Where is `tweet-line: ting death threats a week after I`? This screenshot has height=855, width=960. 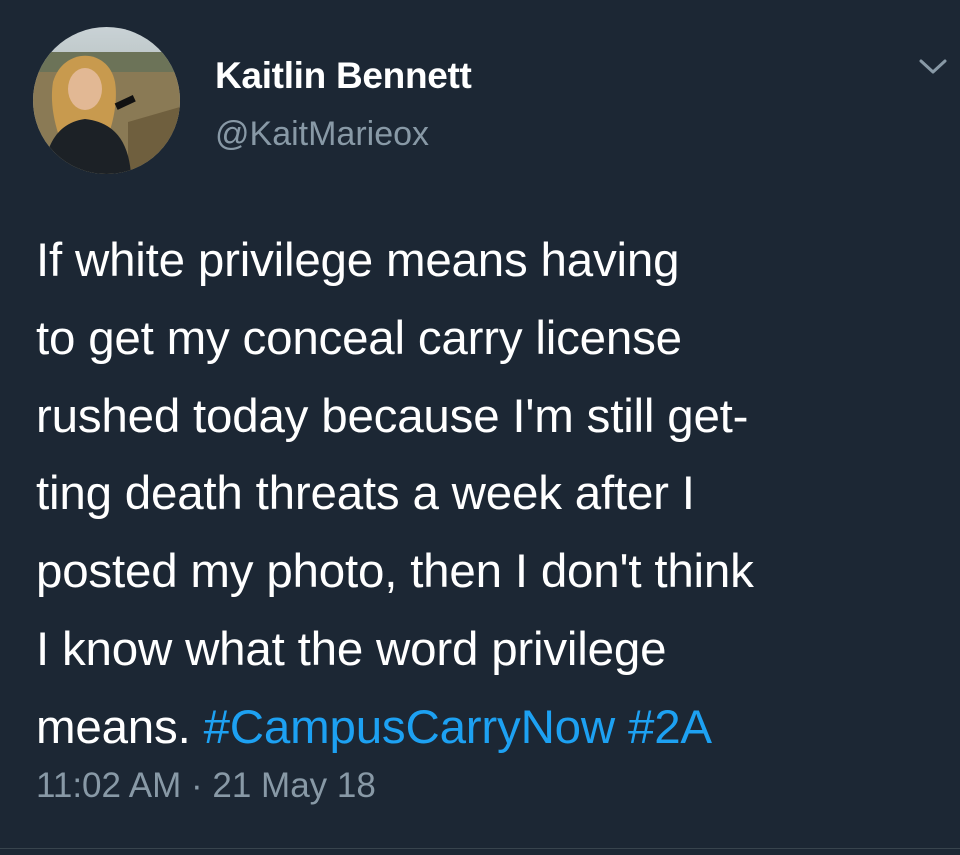 tweet-line: ting death threats a week after I is located at coordinates (365, 494).